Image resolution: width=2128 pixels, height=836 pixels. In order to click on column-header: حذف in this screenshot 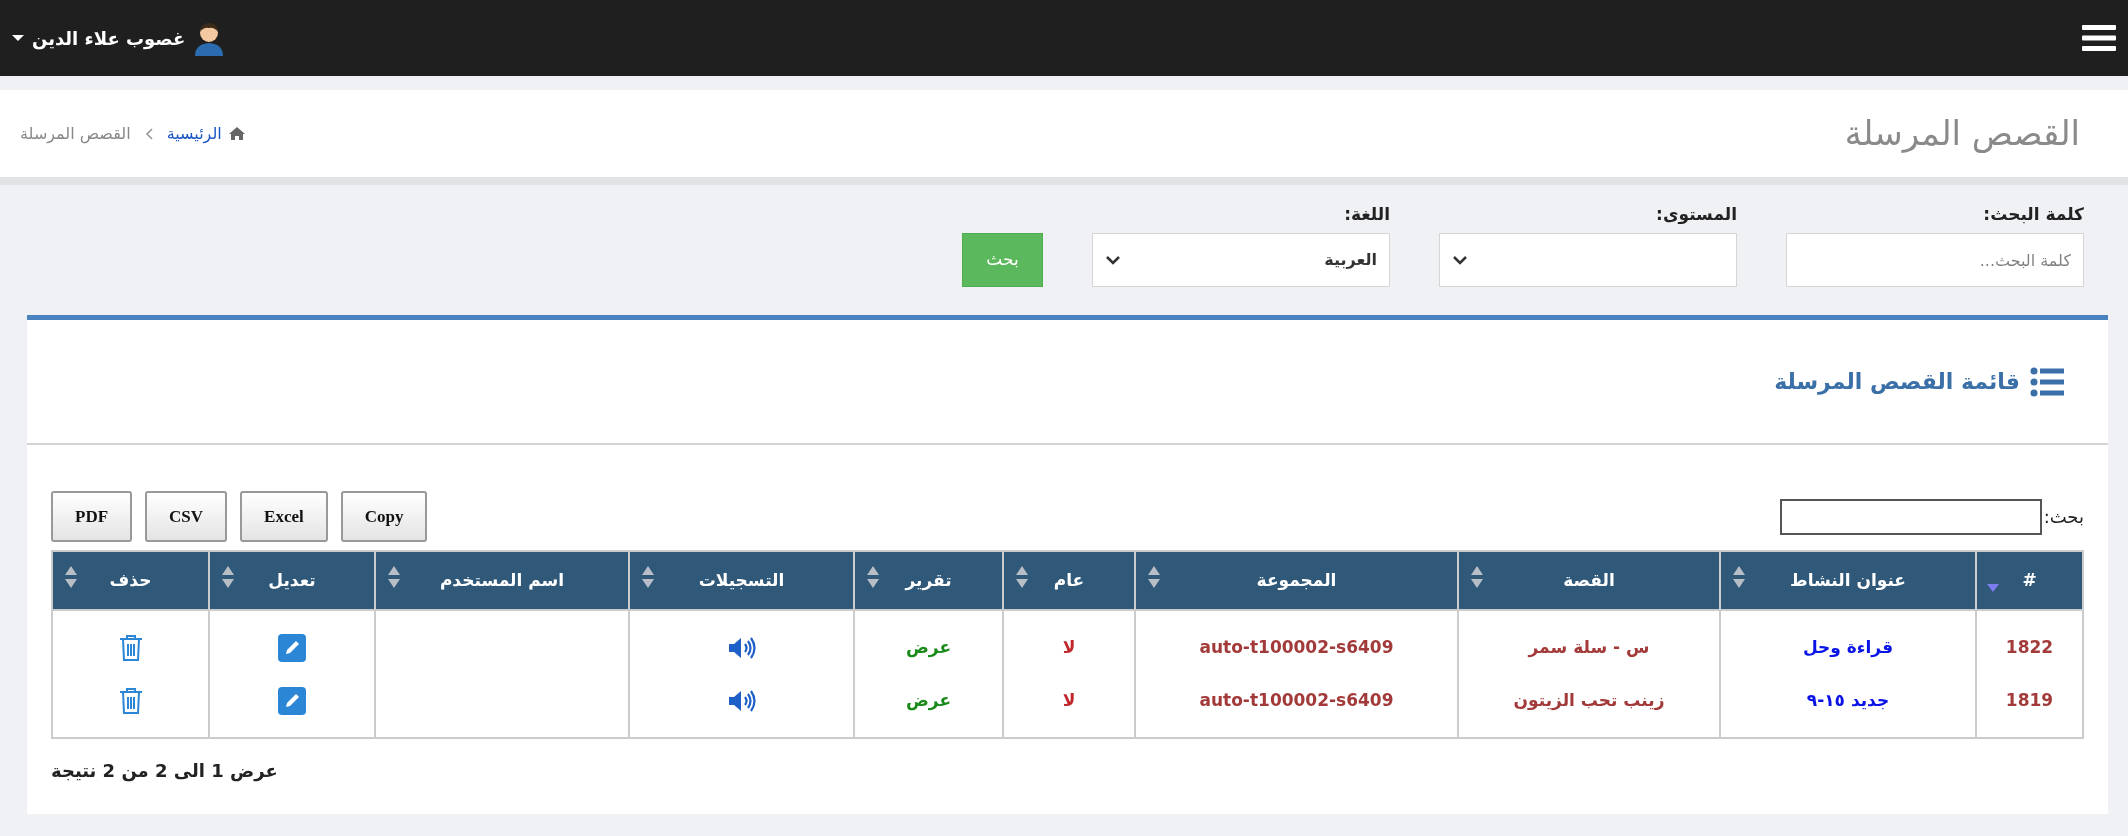, I will do `click(130, 580)`.